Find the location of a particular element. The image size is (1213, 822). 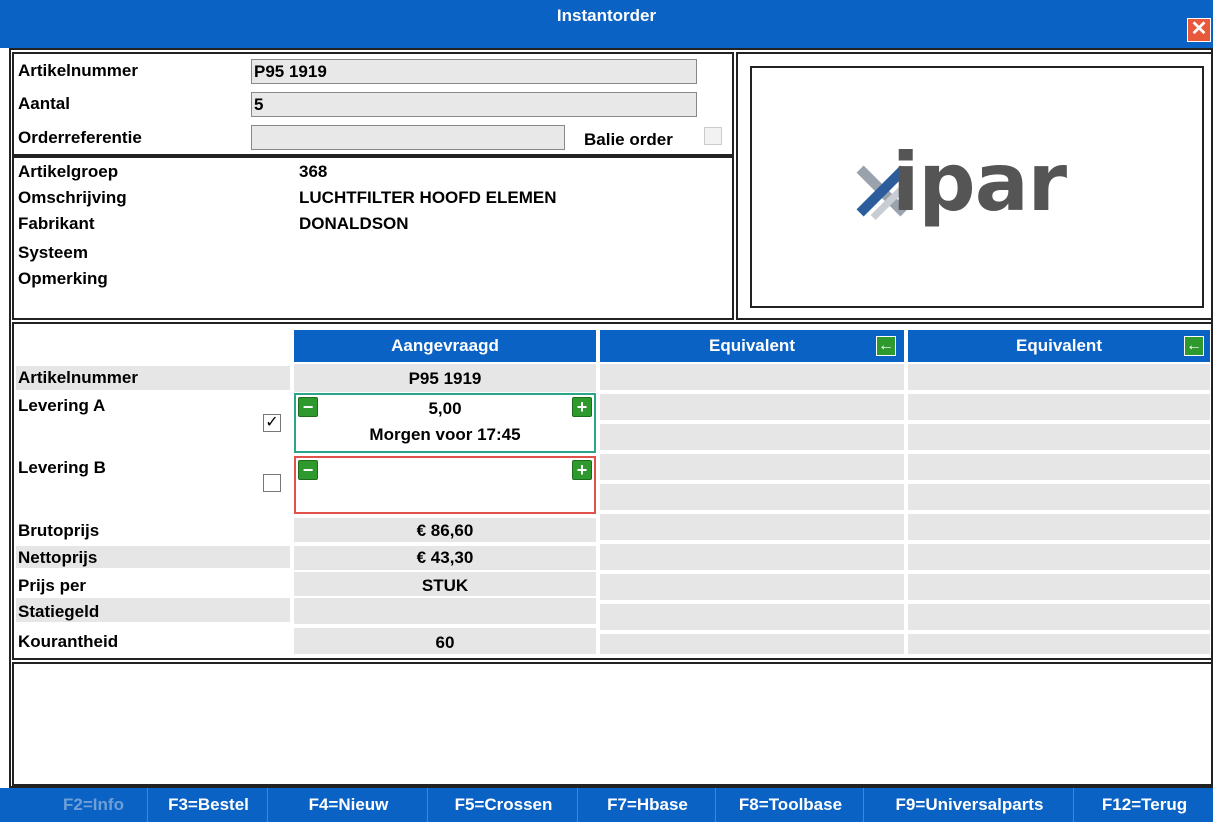

f2-info-button: F2=Info is located at coordinates (94, 805).